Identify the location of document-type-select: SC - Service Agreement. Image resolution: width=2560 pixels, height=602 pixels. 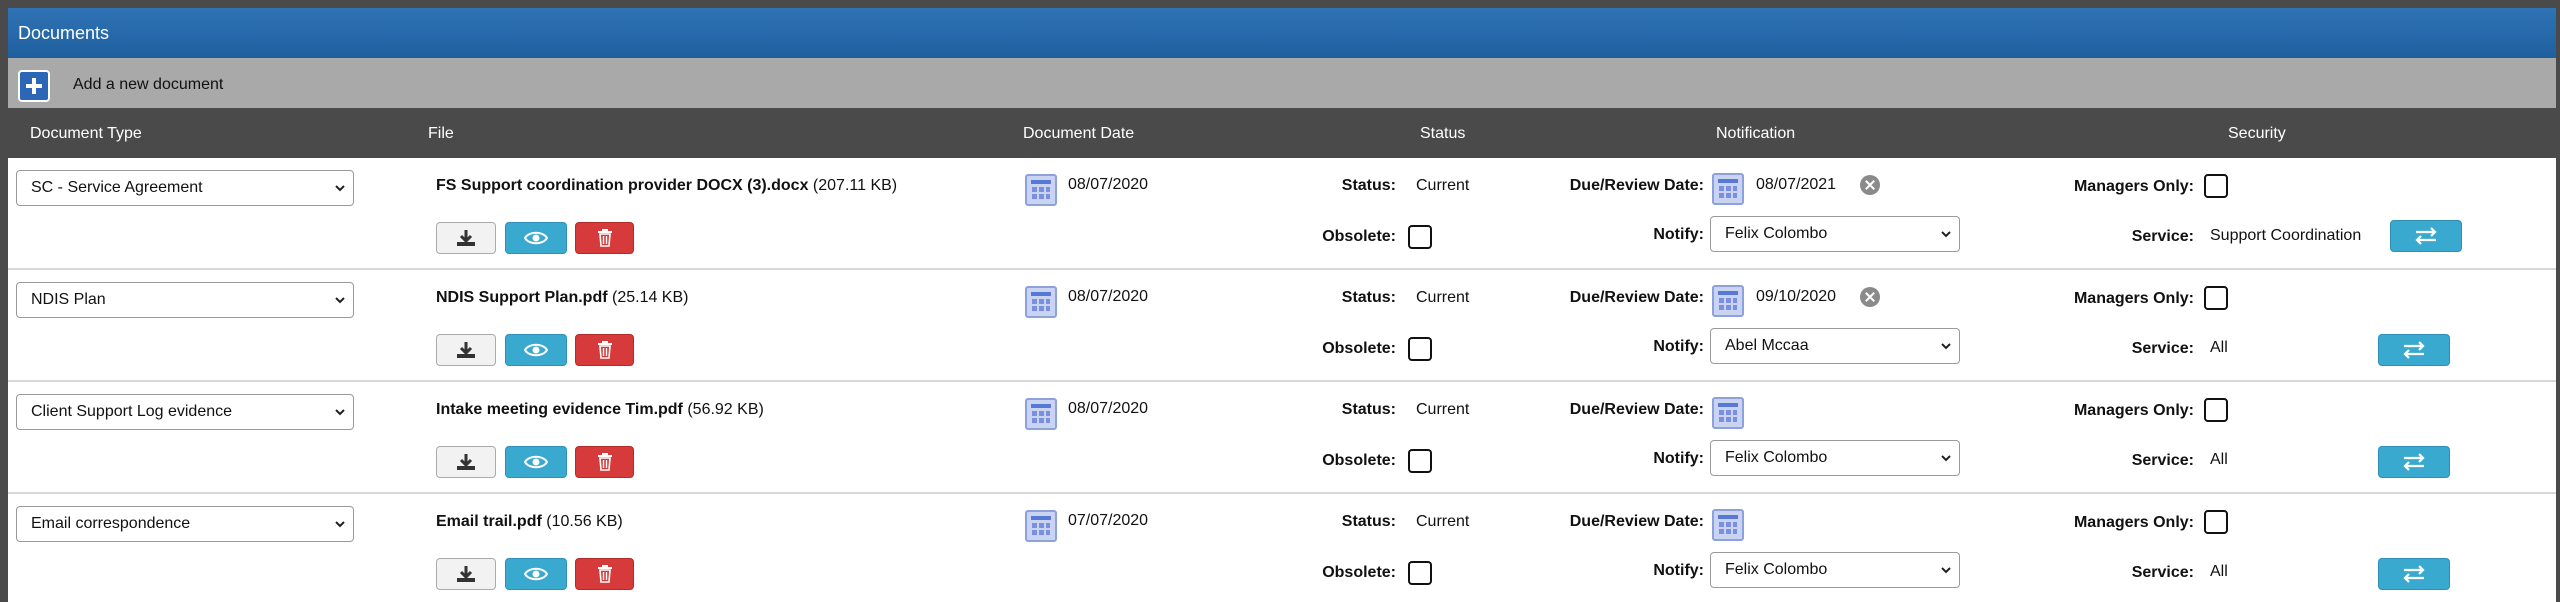
(185, 188).